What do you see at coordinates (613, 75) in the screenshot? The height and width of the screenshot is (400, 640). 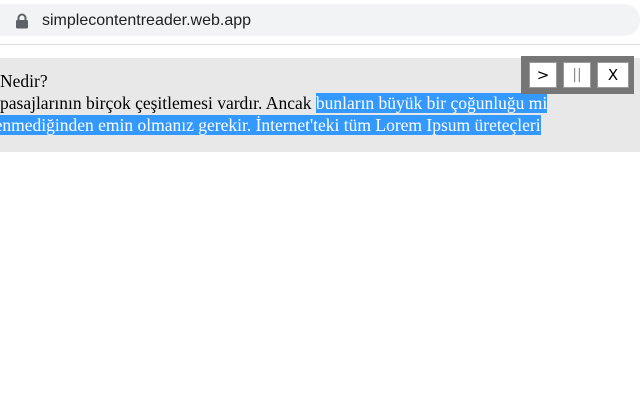 I see `close-button: X` at bounding box center [613, 75].